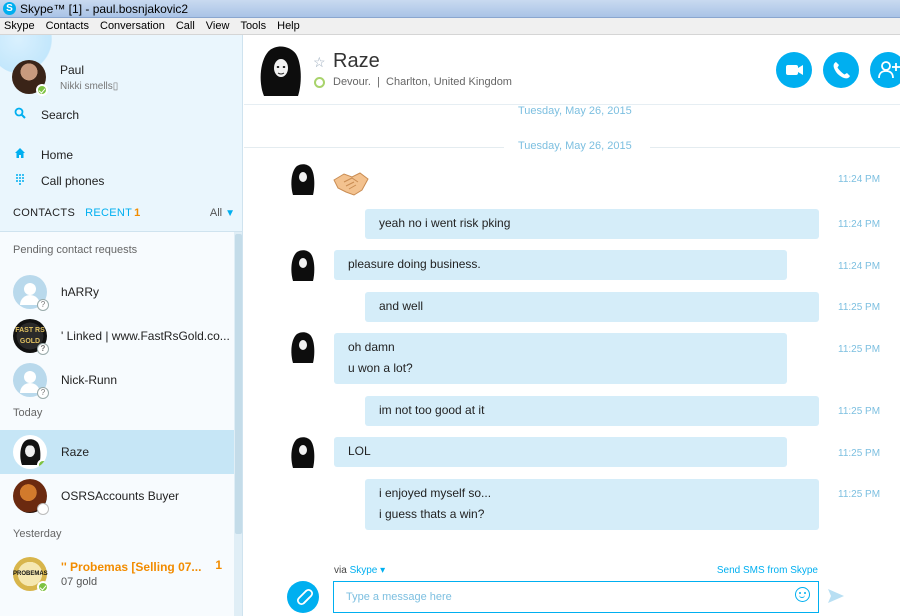 The width and height of the screenshot is (900, 616). Describe the element at coordinates (560, 265) in the screenshot. I see `message-bubble-received: pleasure doing business.` at that location.